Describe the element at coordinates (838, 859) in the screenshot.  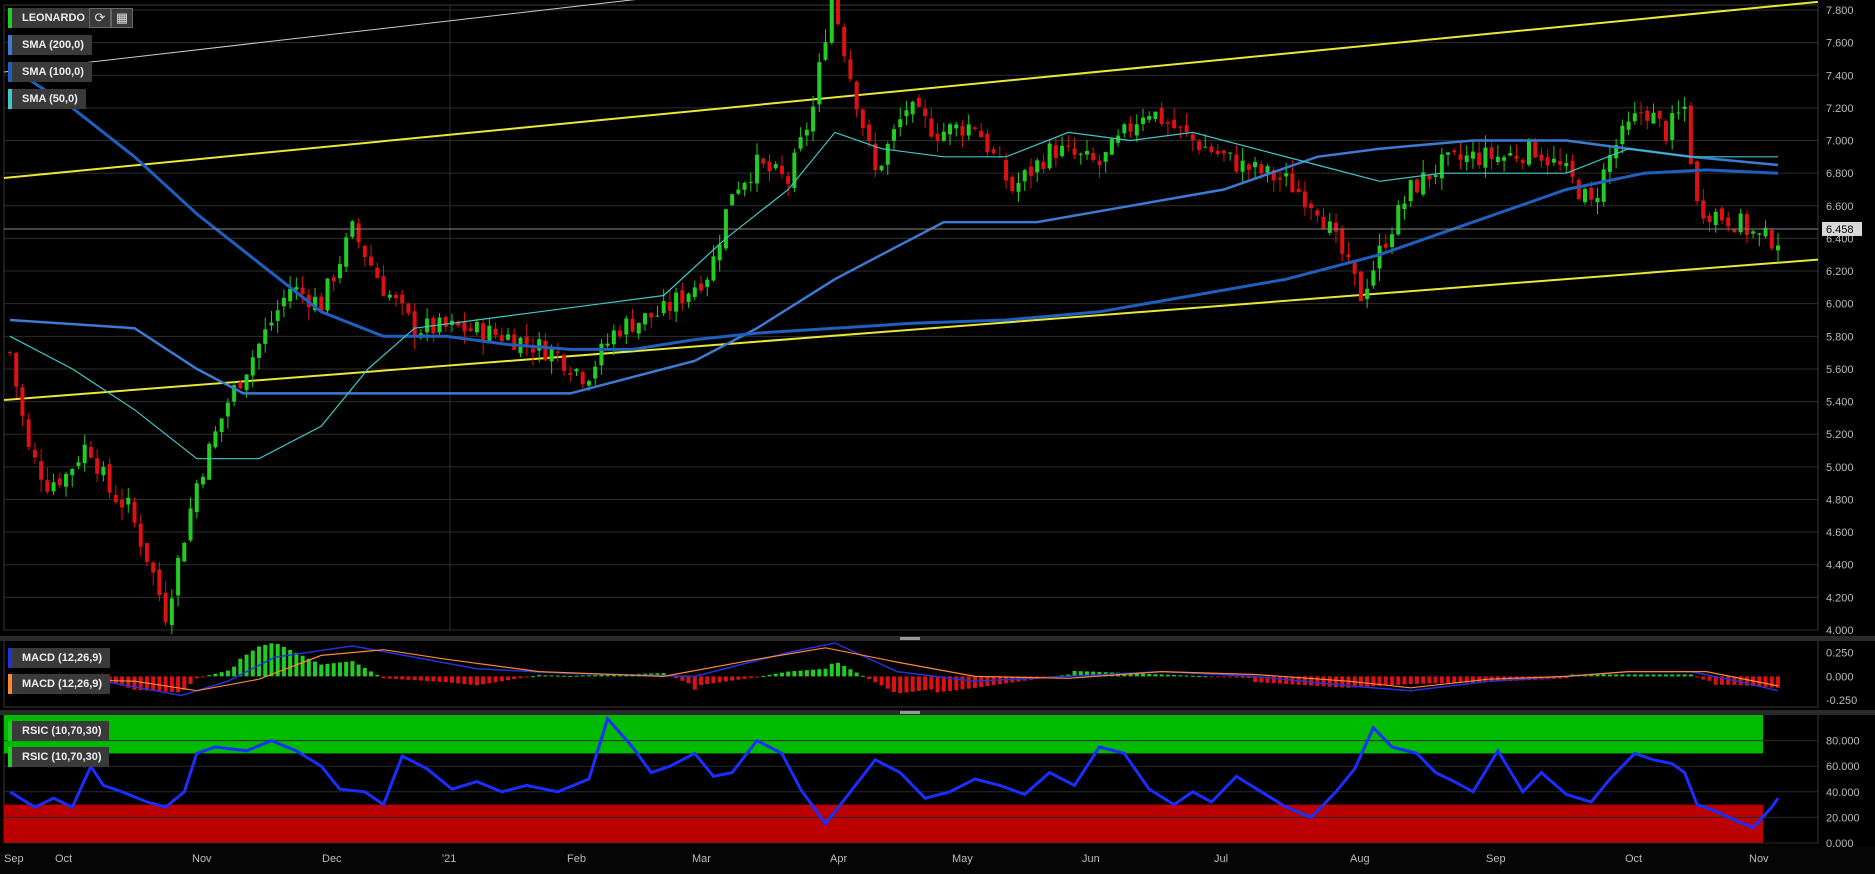
I see `x-tick-label: Apr` at that location.